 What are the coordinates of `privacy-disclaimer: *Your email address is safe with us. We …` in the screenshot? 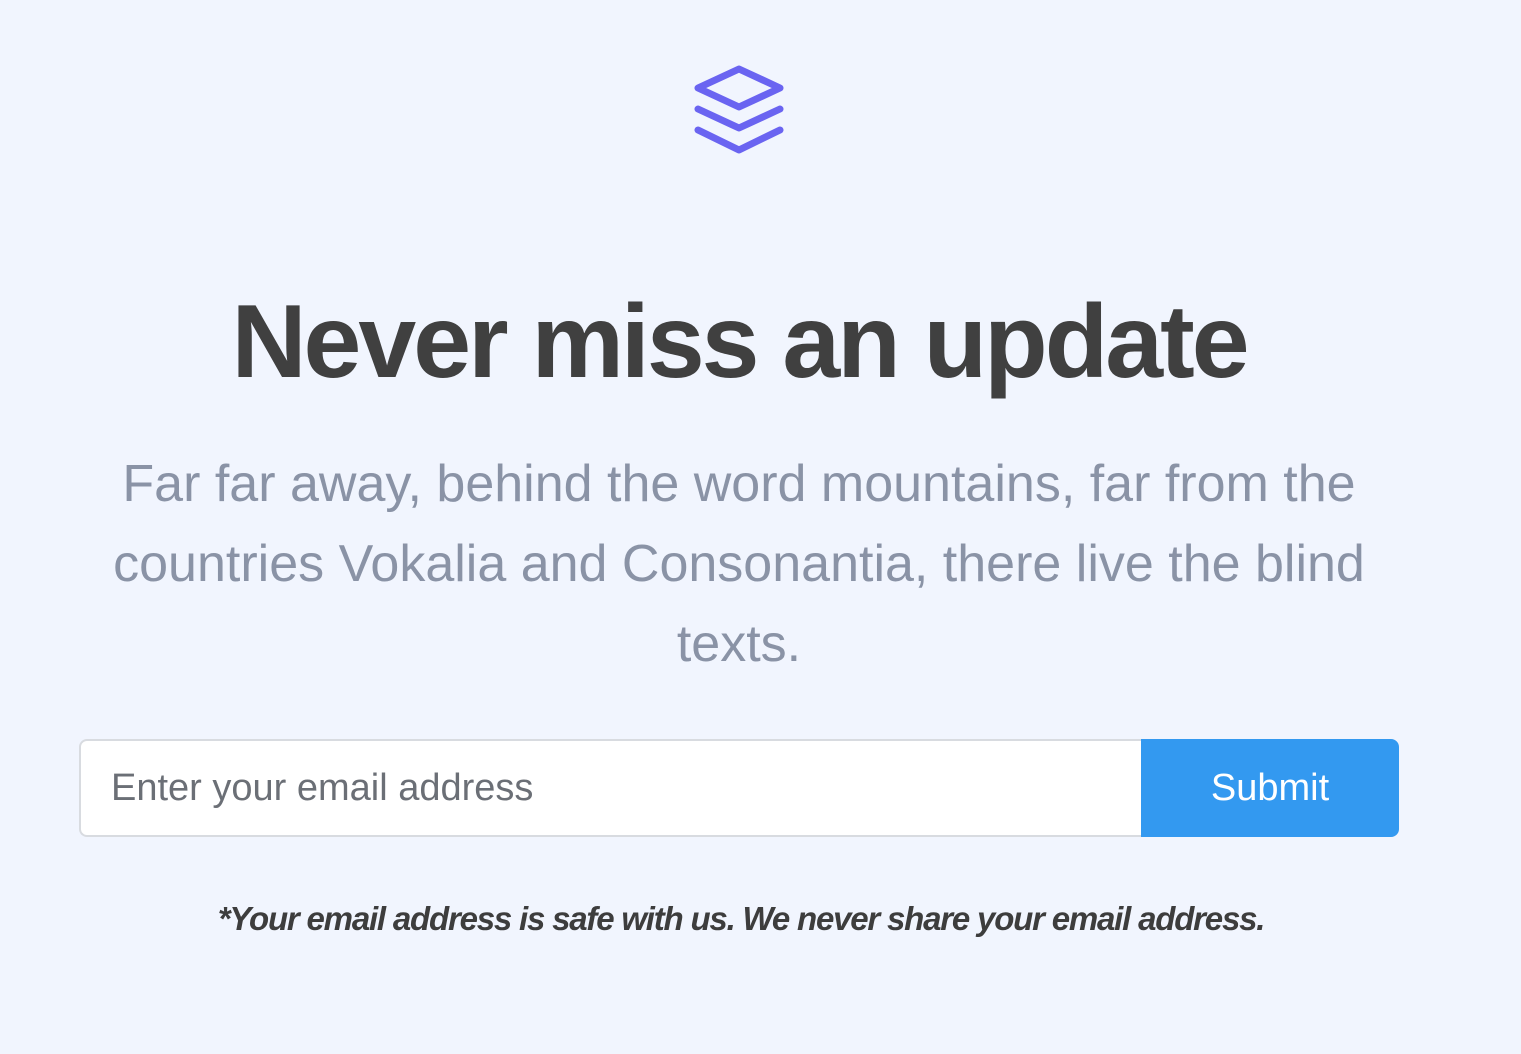 It's located at (741, 918).